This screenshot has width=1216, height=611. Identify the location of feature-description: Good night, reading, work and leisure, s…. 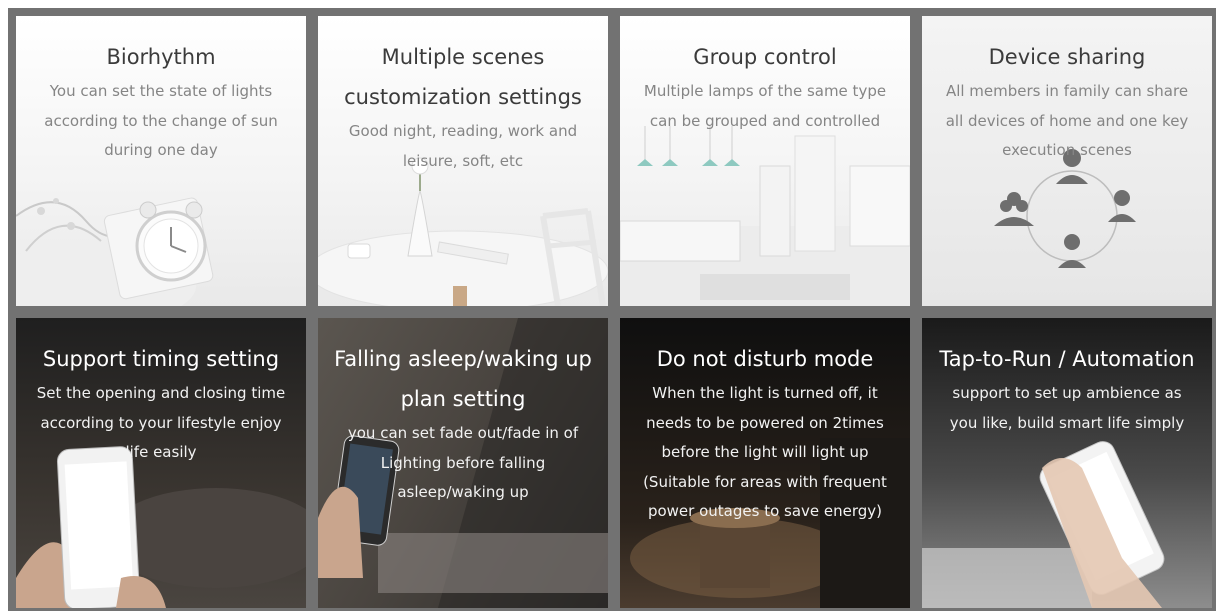
(463, 146).